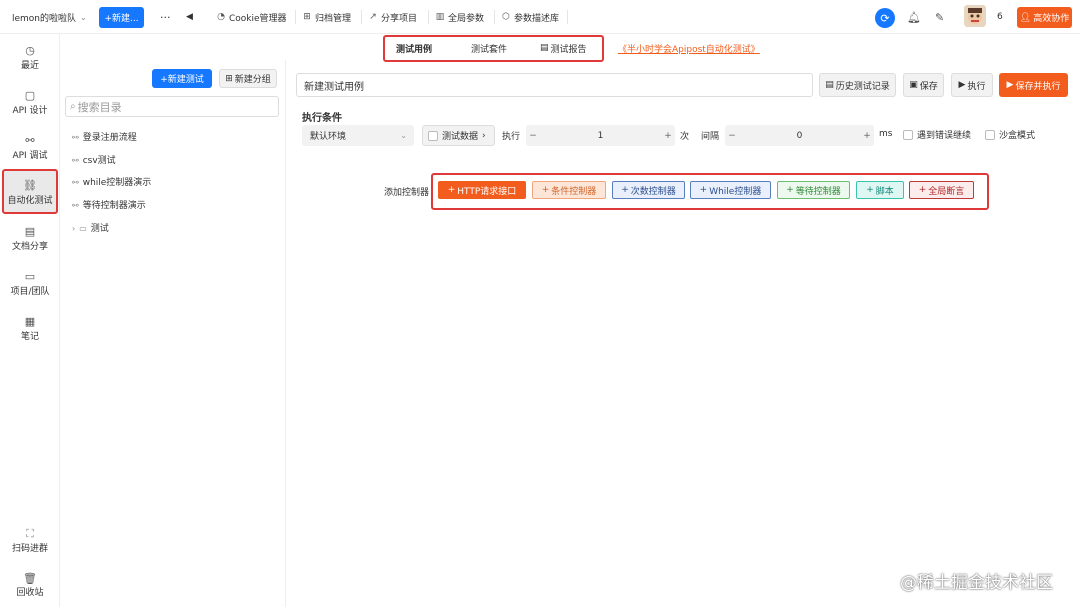  I want to click on continue-on-error-label: 遇到错误继续, so click(944, 136).